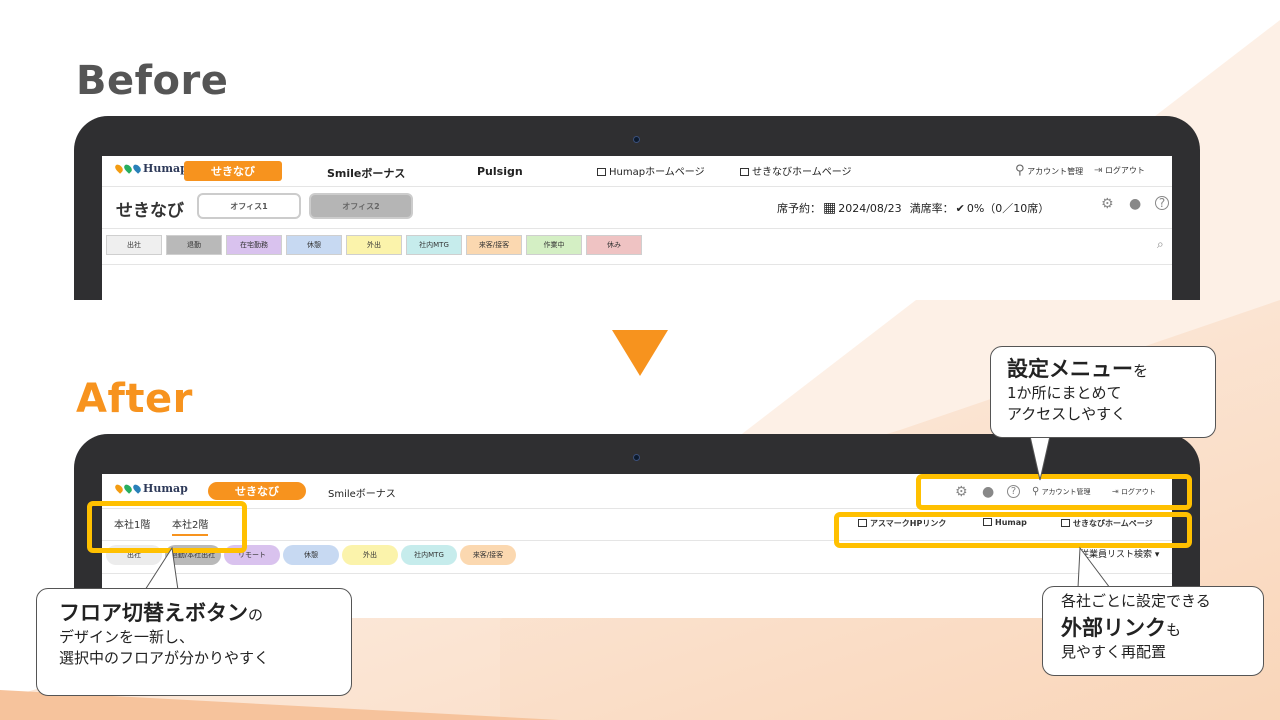 This screenshot has width=1280, height=720. I want to click on settings-menu-callout: 設定メニューを 1か所にまとめて アクセスしやすく, so click(1103, 392).